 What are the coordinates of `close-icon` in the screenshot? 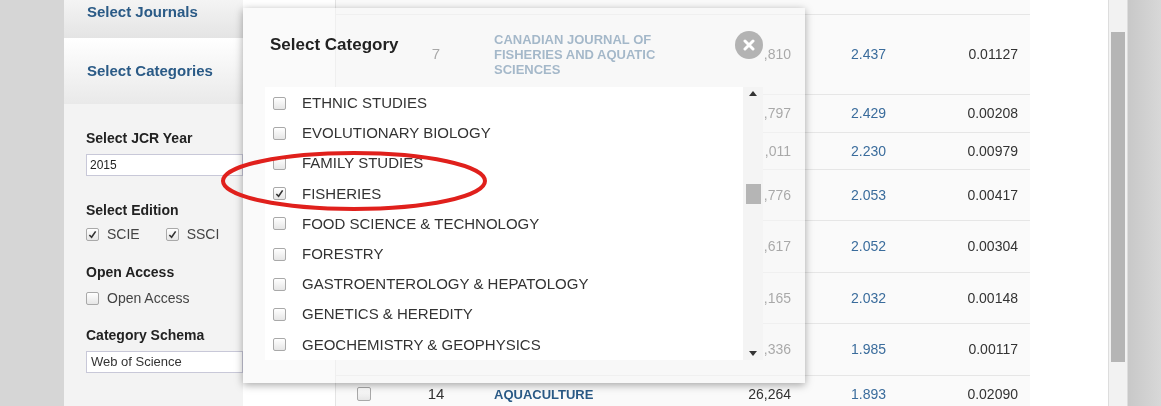 It's located at (749, 45).